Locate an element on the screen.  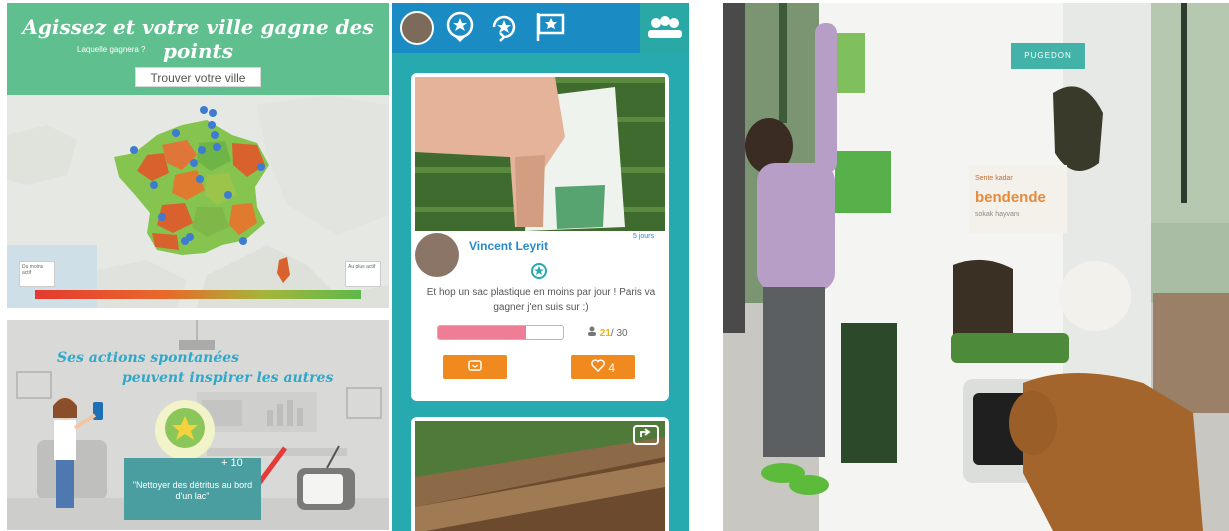
team-button is located at coordinates (664, 28).